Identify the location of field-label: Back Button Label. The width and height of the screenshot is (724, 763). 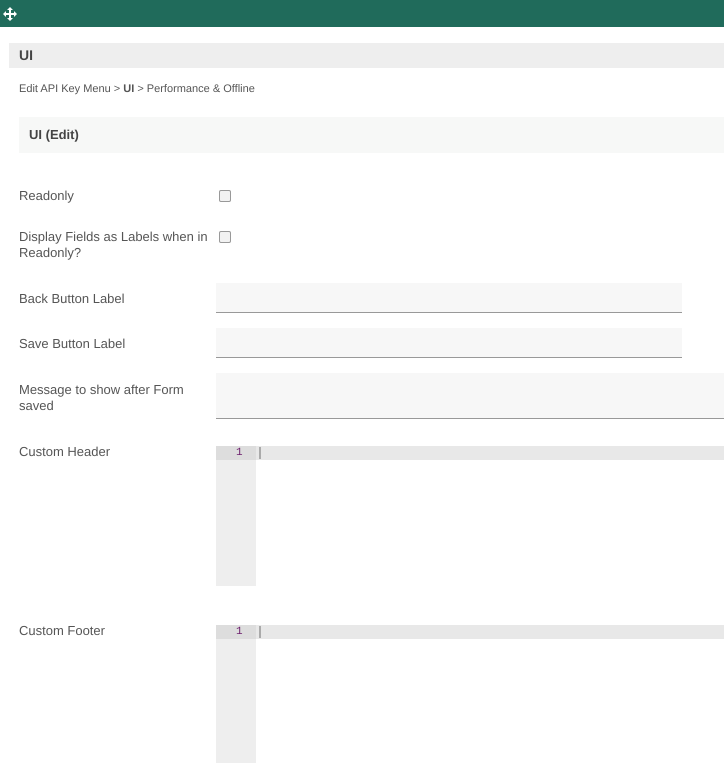
(72, 299).